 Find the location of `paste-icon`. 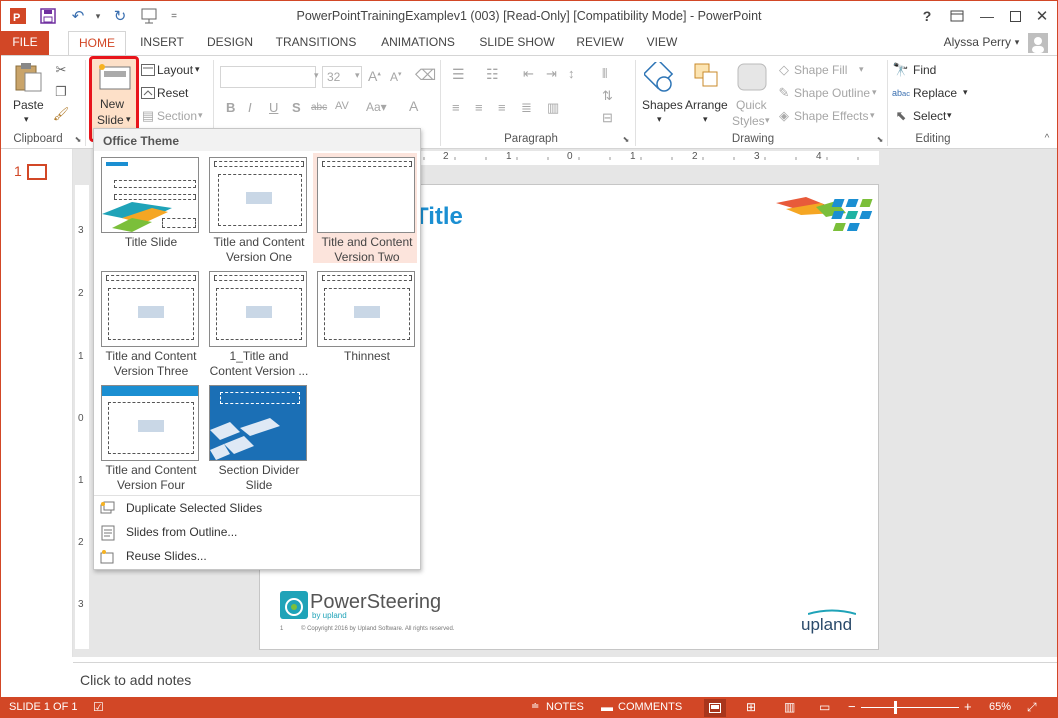

paste-icon is located at coordinates (28, 77).